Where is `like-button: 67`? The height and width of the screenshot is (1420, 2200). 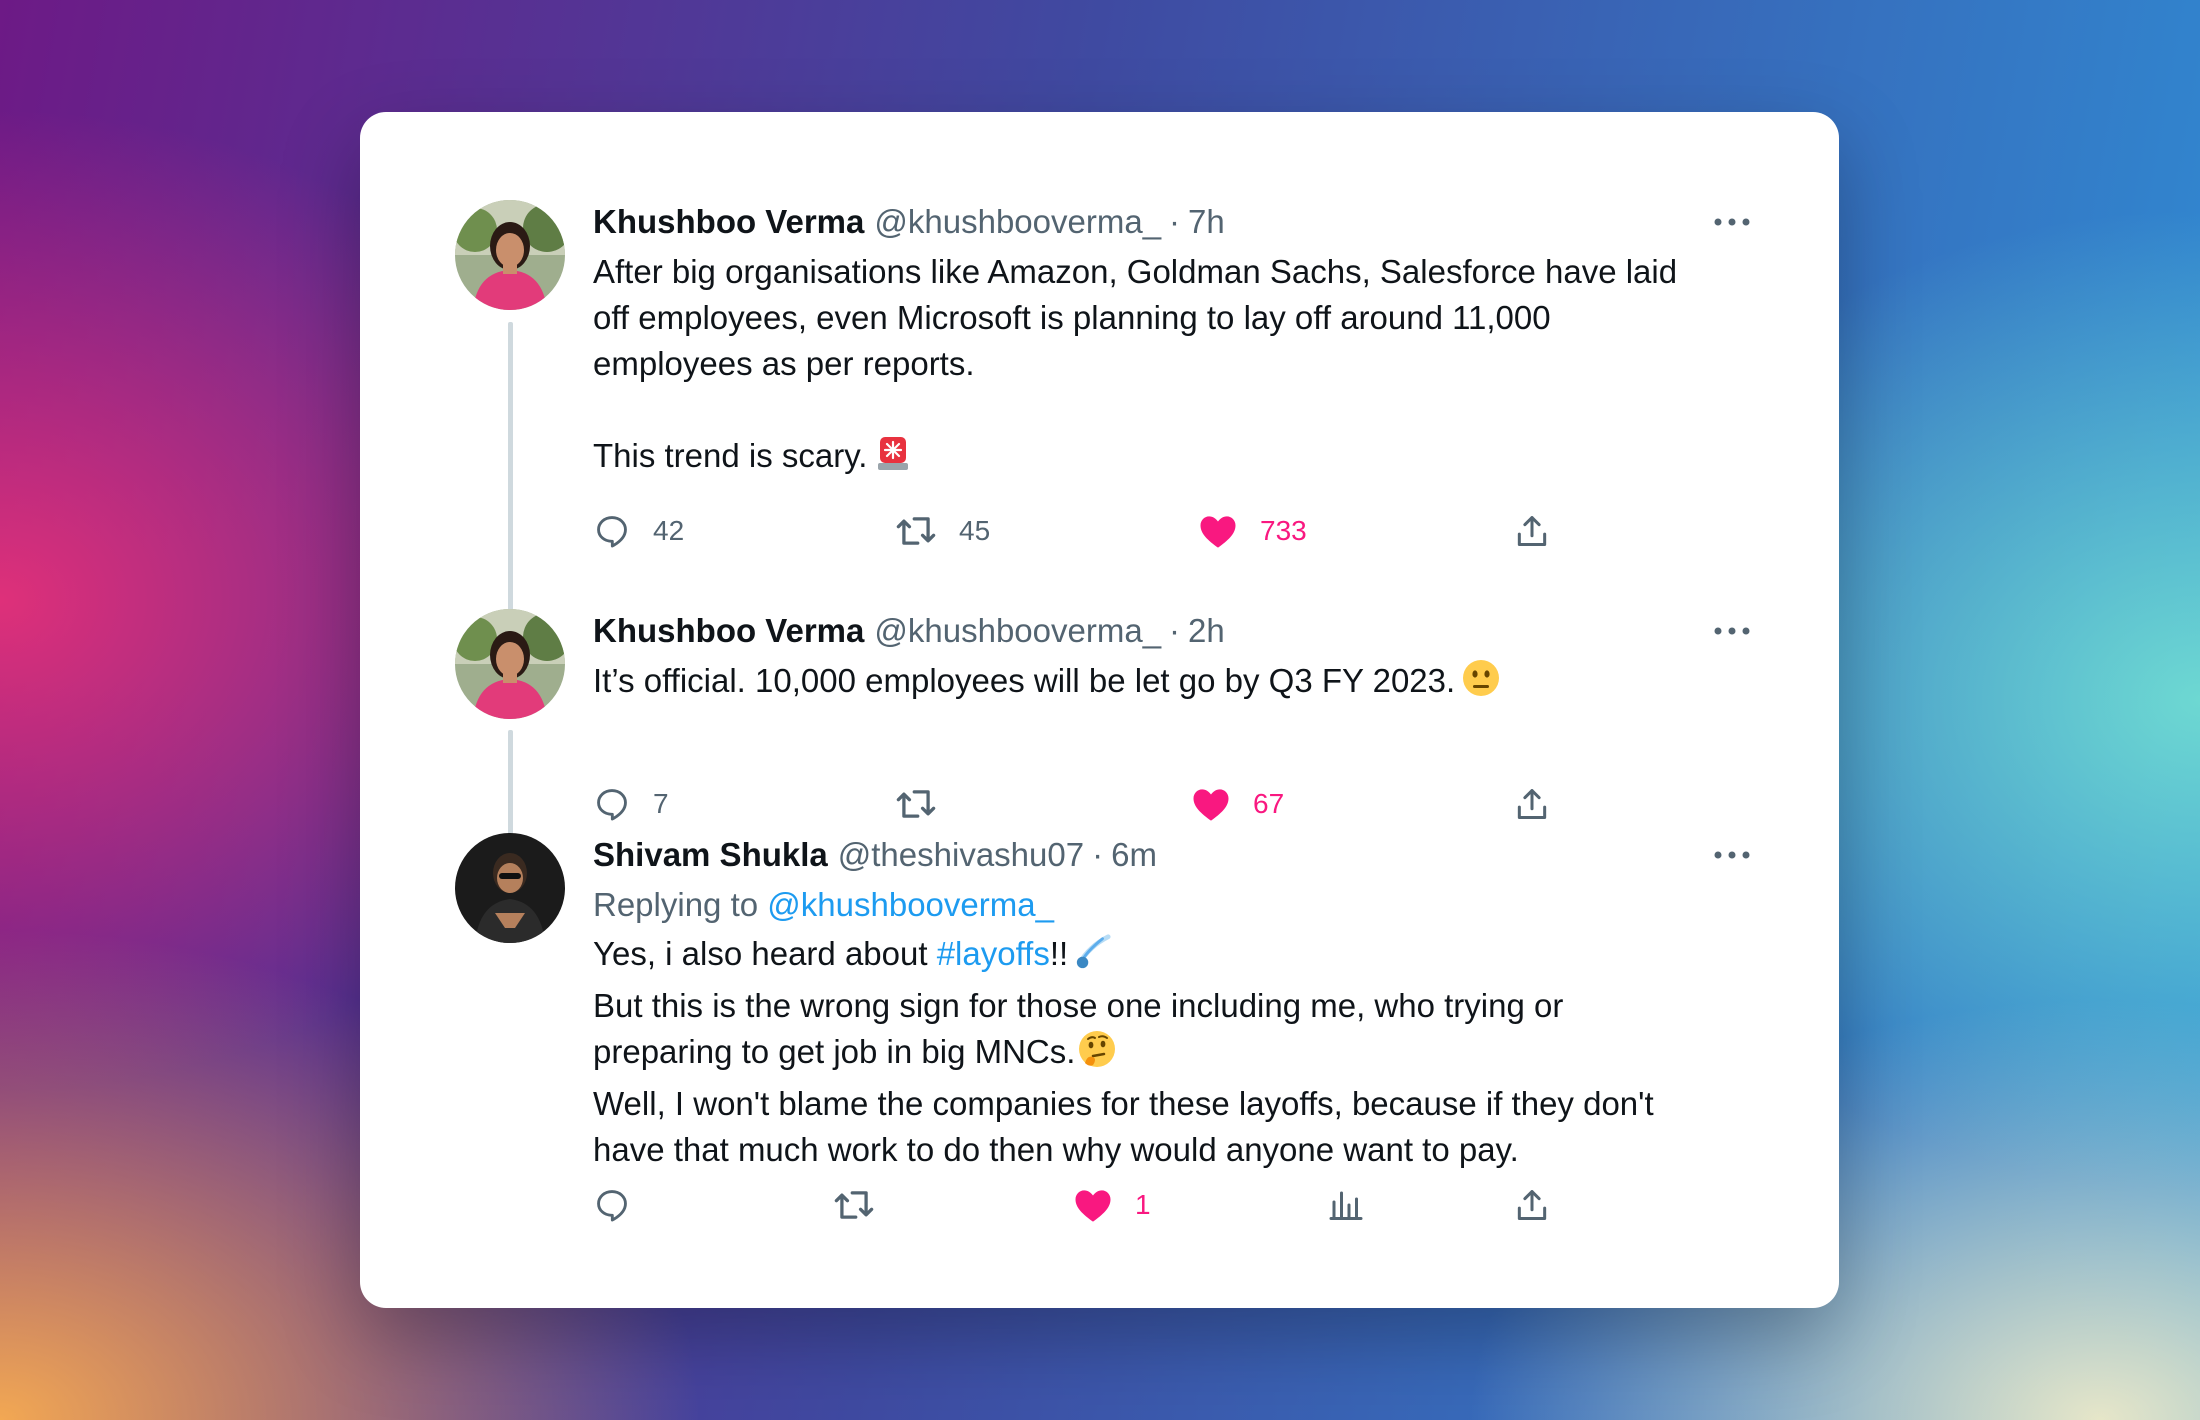 like-button: 67 is located at coordinates (1237, 804).